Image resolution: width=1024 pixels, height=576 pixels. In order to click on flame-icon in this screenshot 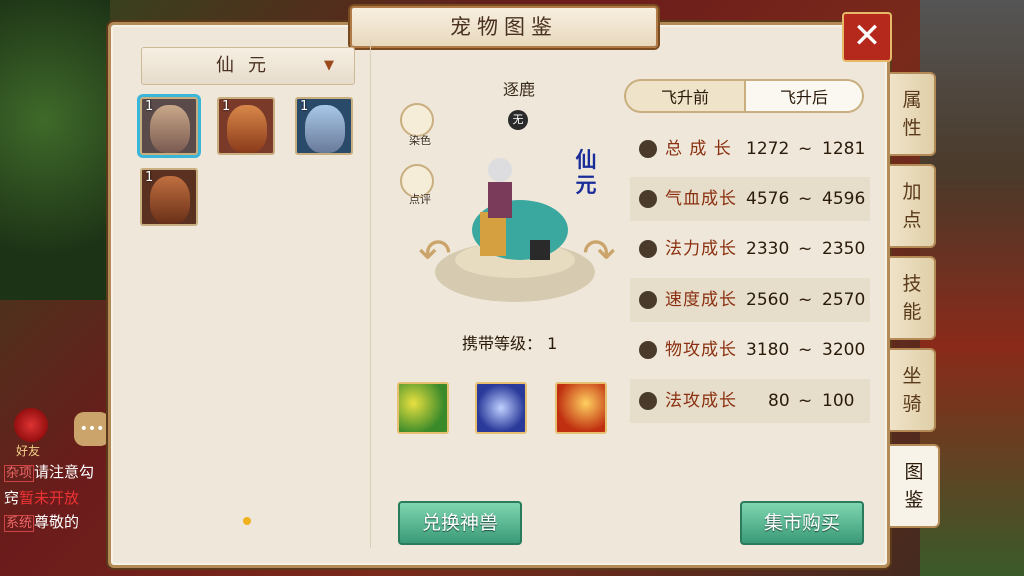, I will do `click(648, 401)`.